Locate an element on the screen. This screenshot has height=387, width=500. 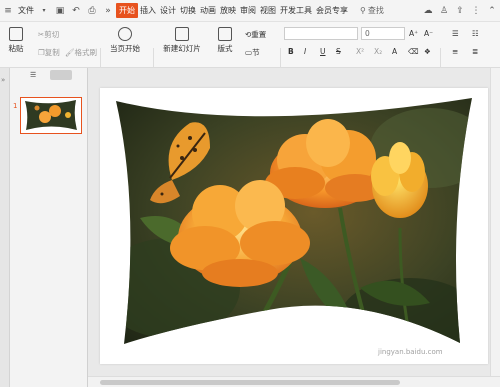
tab-6: 审阅 is located at coordinates (248, 10).